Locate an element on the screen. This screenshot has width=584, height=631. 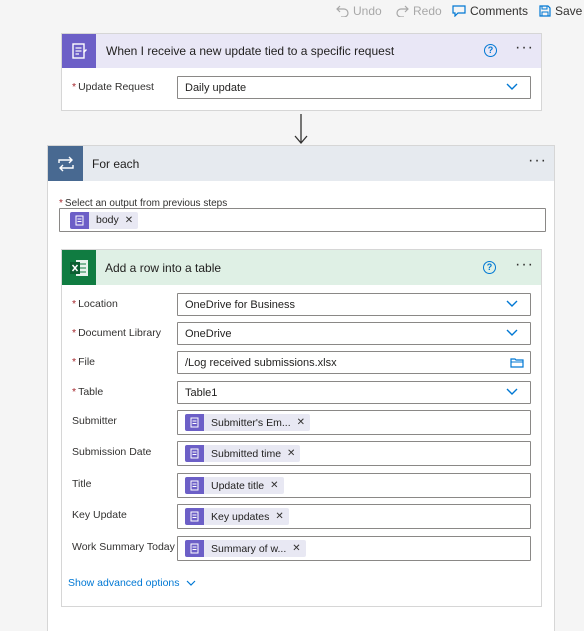
comments-label: Comments is located at coordinates (499, 11).